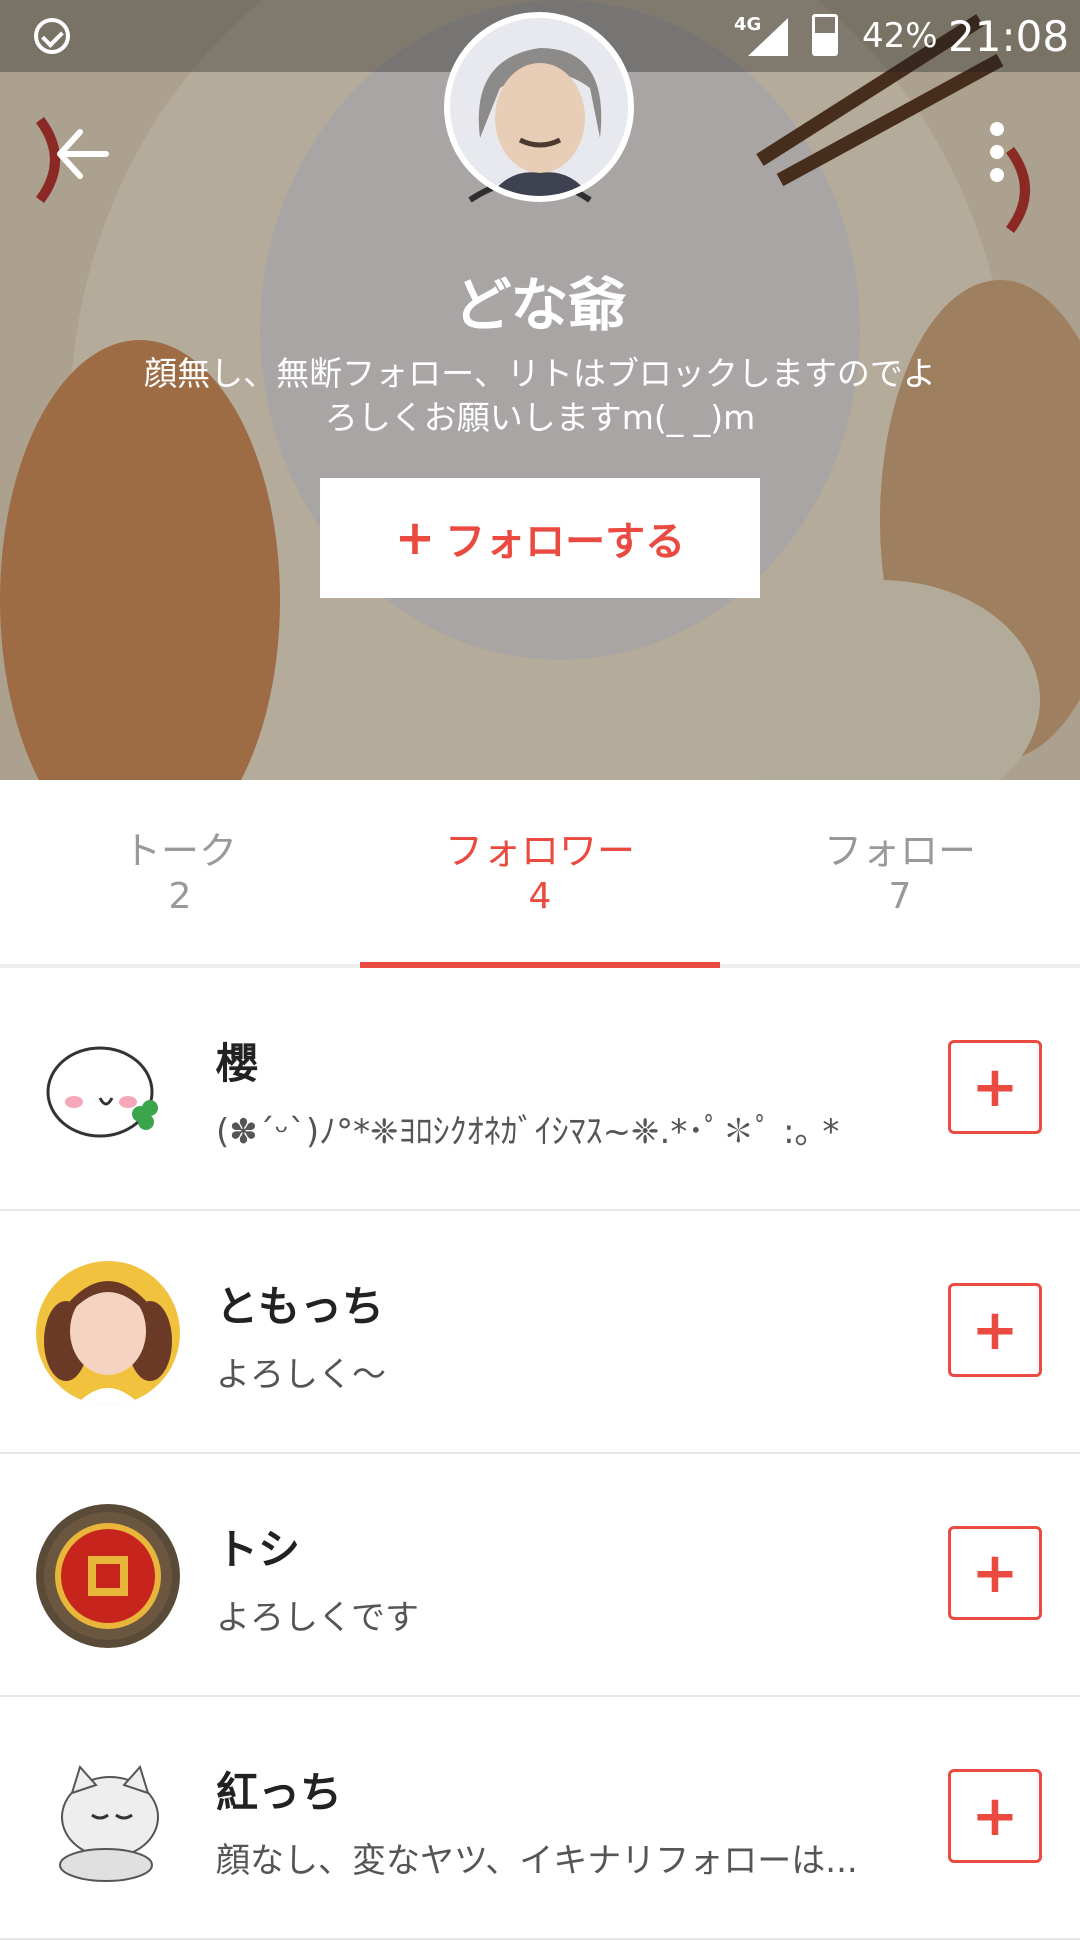 Image resolution: width=1080 pixels, height=1940 pixels. Describe the element at coordinates (768, 37) in the screenshot. I see `signal-icon` at that location.